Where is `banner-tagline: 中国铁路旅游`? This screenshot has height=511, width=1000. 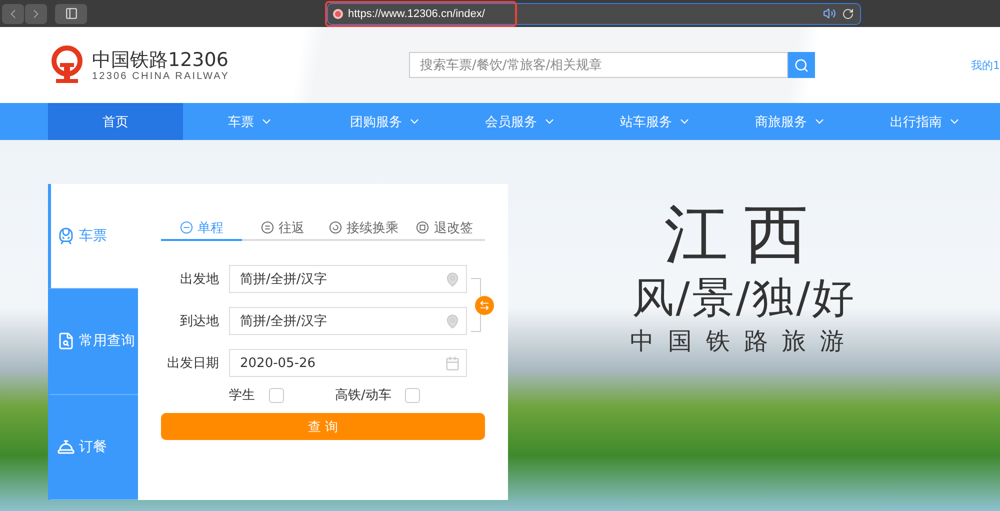
banner-tagline: 中国铁路旅游 is located at coordinates (744, 341).